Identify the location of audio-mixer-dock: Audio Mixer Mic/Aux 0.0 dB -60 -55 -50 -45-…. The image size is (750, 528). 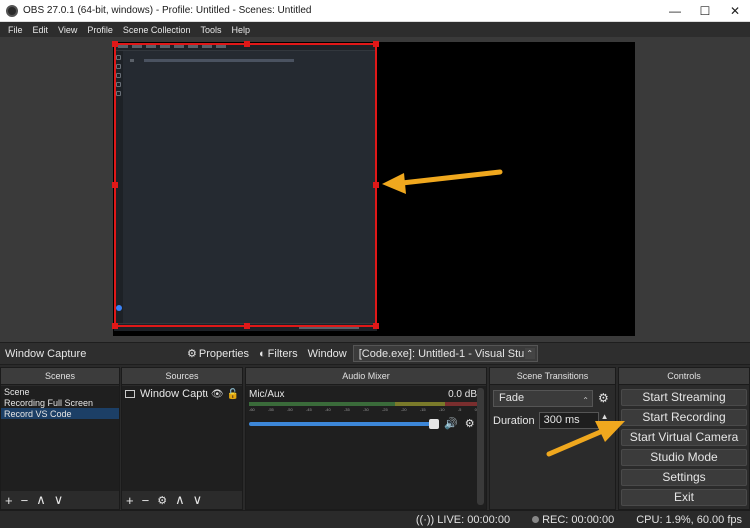
(366, 438).